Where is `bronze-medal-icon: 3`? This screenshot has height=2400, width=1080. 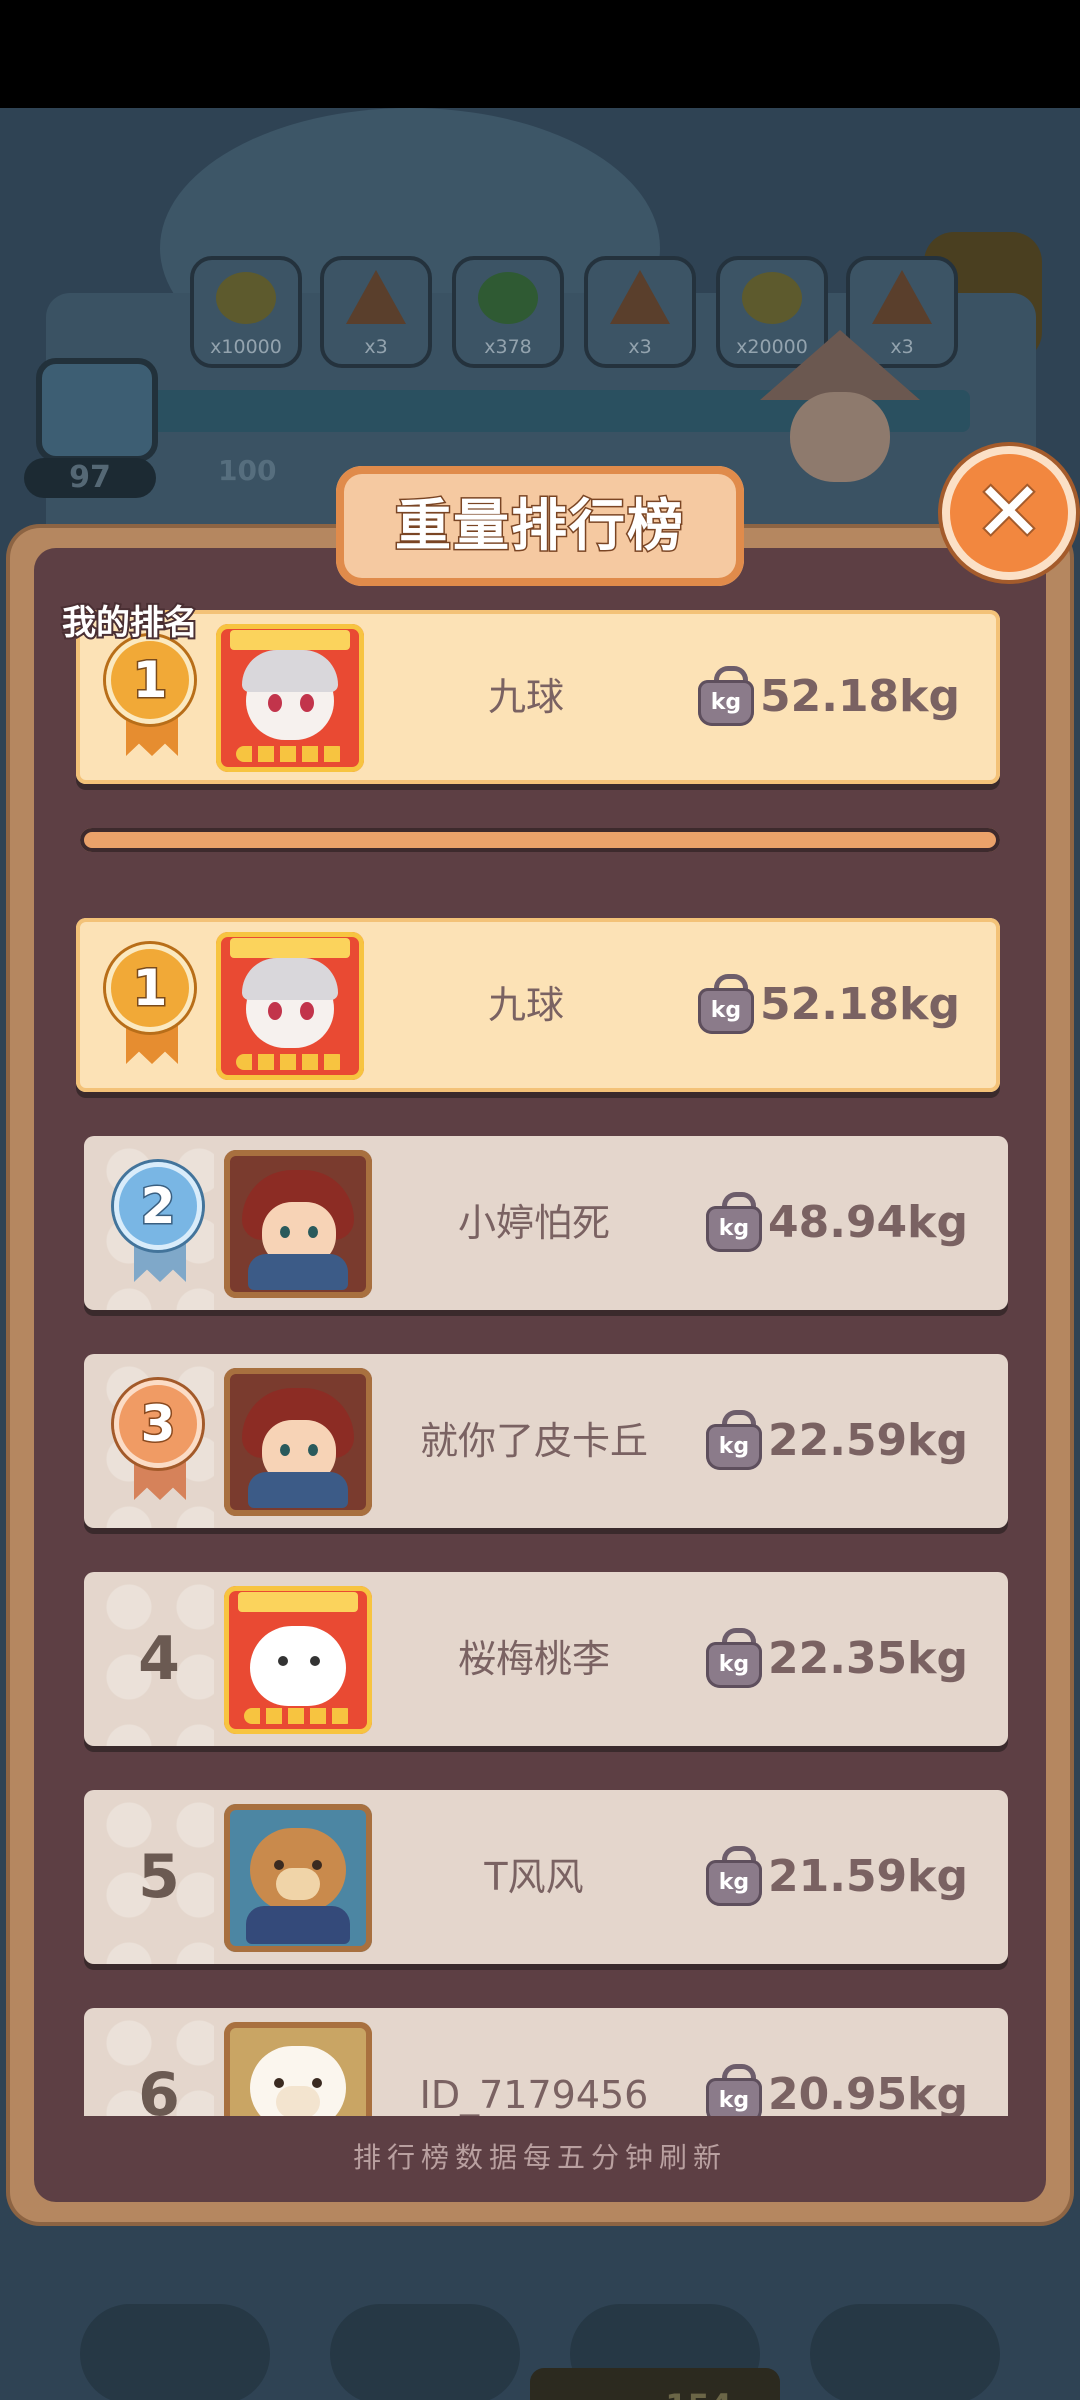 bronze-medal-icon: 3 is located at coordinates (160, 1440).